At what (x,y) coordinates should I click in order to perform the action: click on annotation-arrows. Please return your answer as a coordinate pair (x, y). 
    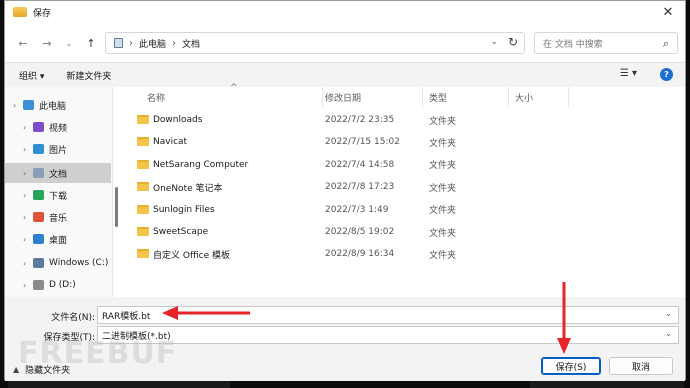
    Looking at the image, I should click on (366, 318).